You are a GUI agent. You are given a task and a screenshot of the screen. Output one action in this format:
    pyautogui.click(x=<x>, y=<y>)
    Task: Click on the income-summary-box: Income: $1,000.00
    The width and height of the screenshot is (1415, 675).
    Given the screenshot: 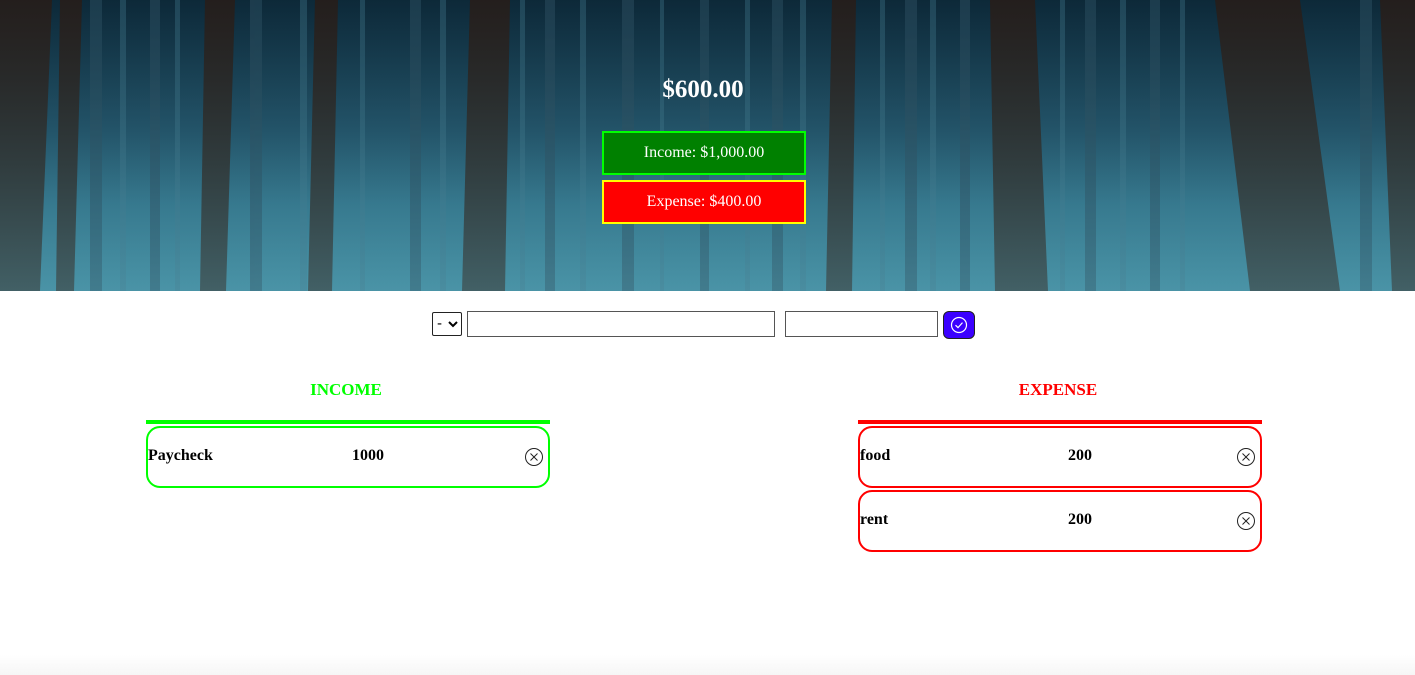 What is the action you would take?
    pyautogui.click(x=704, y=153)
    